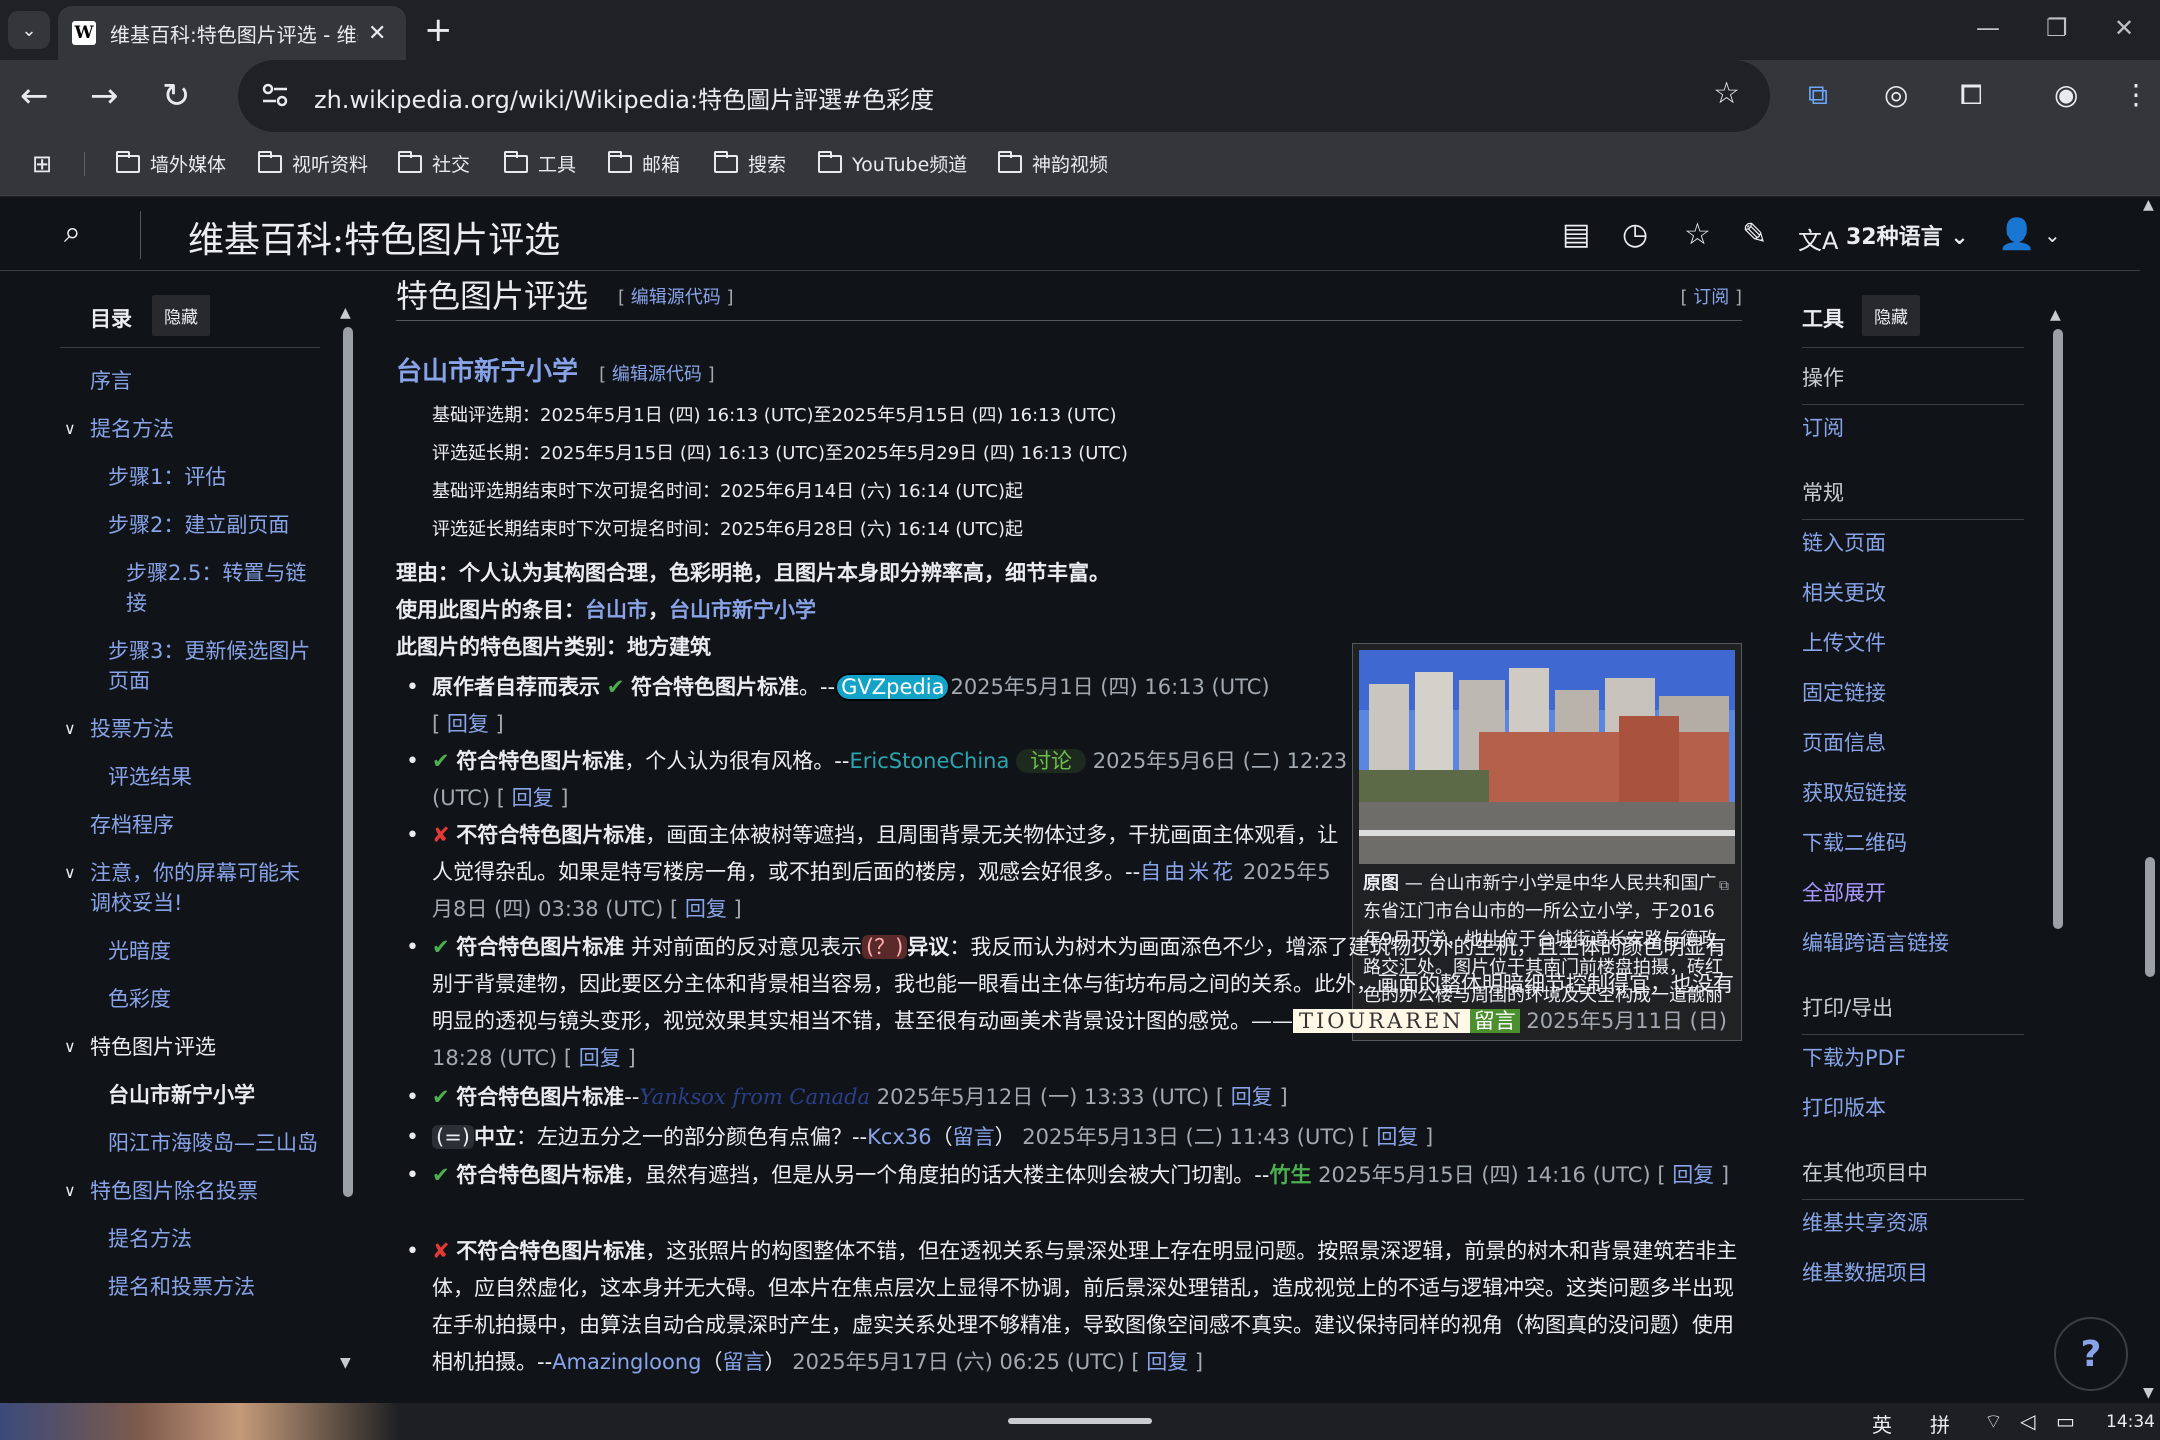 The image size is (2160, 1440). I want to click on user-link: GVZpedia, so click(893, 687).